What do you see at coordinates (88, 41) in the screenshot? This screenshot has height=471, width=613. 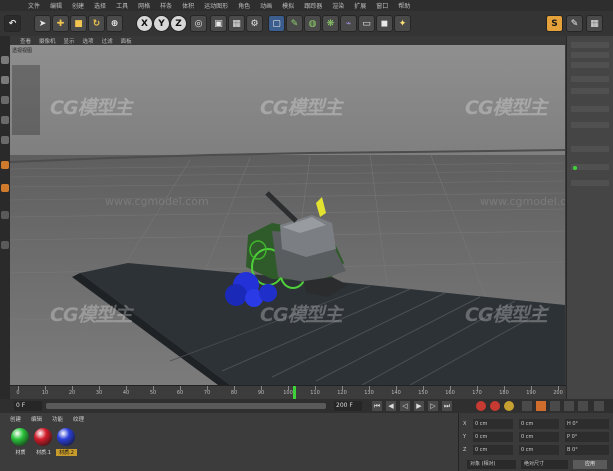 I see `viewport-menu-item: 选项` at bounding box center [88, 41].